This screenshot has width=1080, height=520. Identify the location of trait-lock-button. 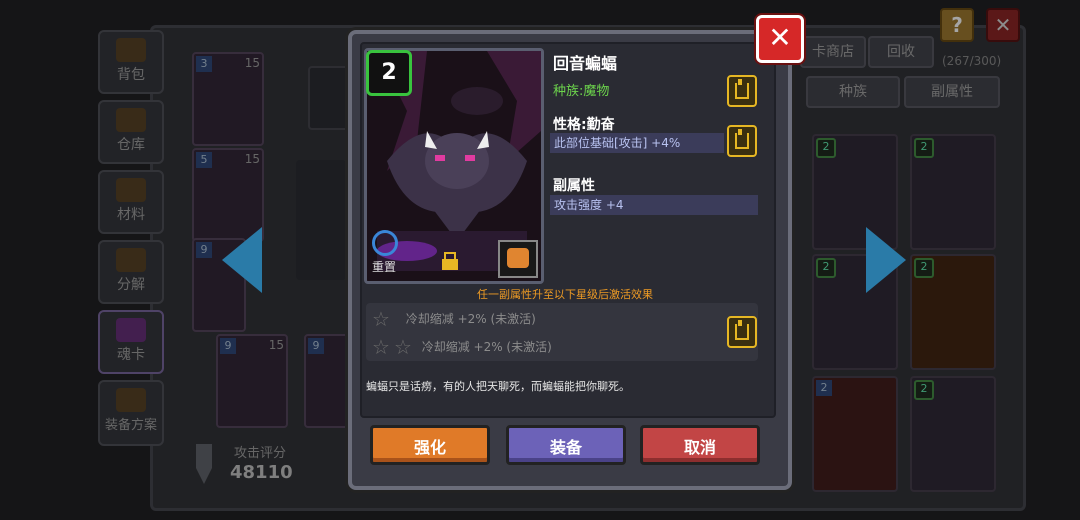
(742, 141).